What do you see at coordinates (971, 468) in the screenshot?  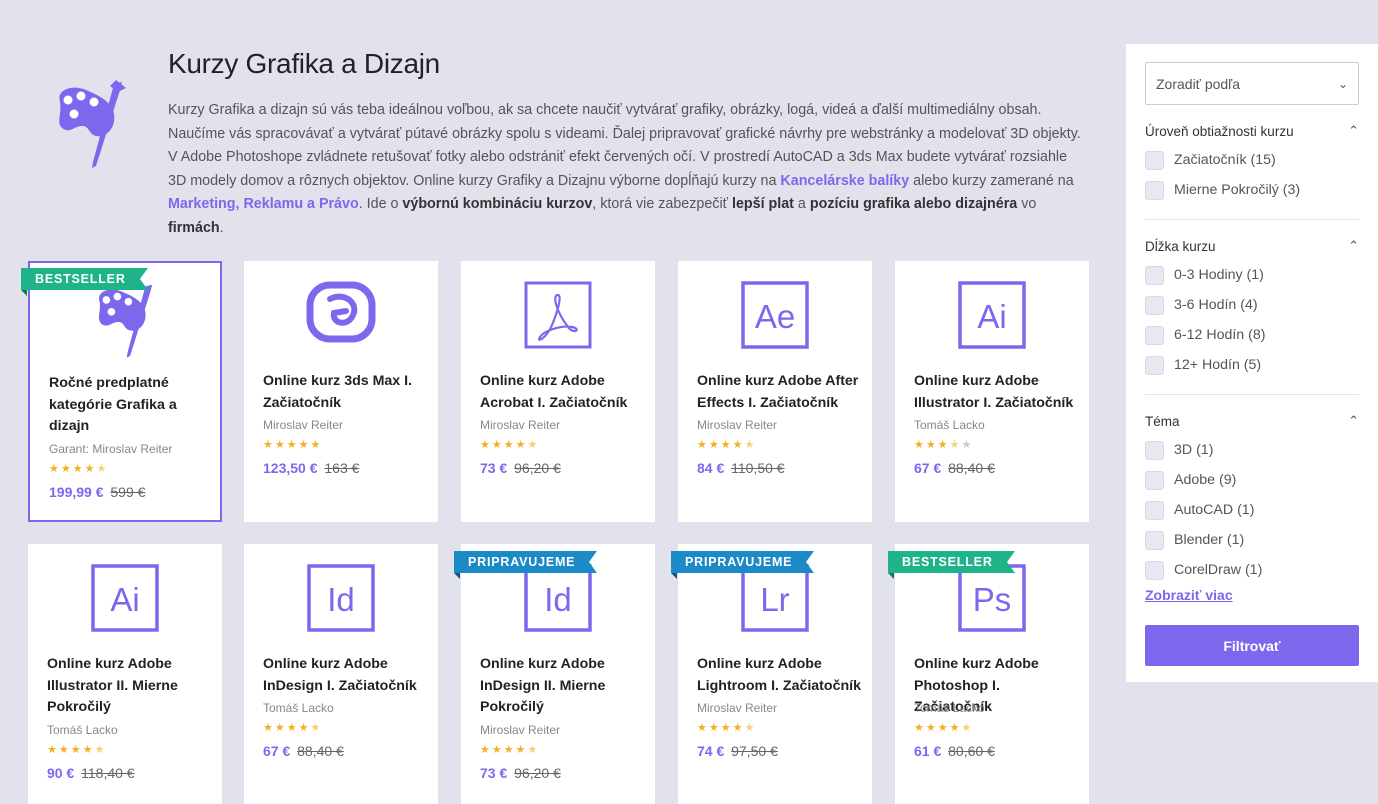 I see `old-price: 88,40 €` at bounding box center [971, 468].